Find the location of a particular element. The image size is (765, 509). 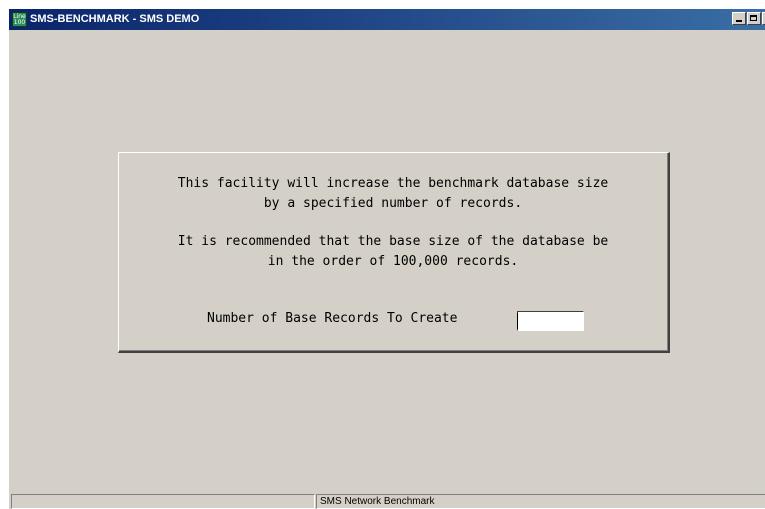

text-caret is located at coordinates (517, 321).